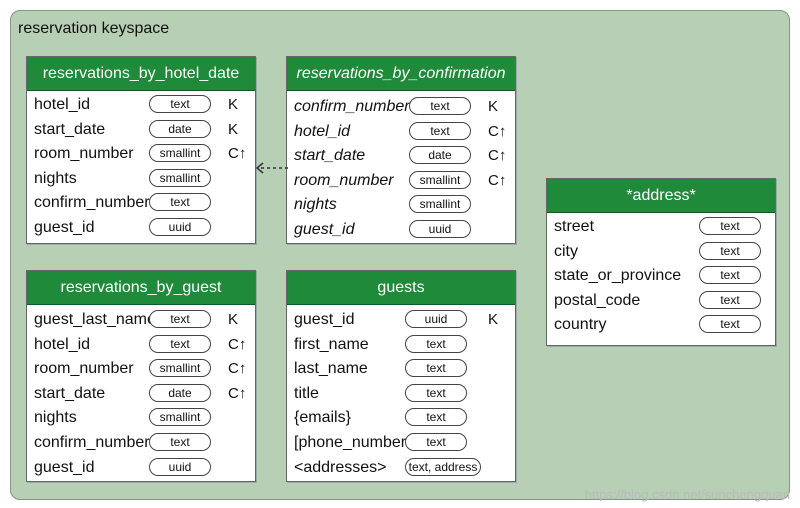  What do you see at coordinates (661, 325) in the screenshot?
I see `field-row: country text` at bounding box center [661, 325].